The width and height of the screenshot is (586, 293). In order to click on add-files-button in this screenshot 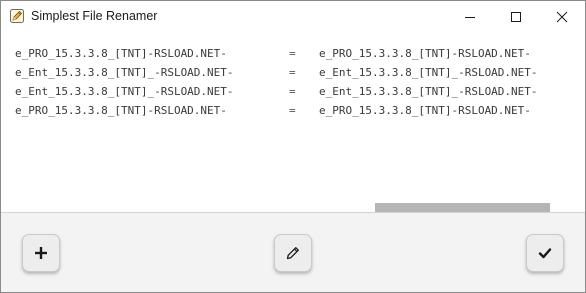, I will do `click(41, 253)`.